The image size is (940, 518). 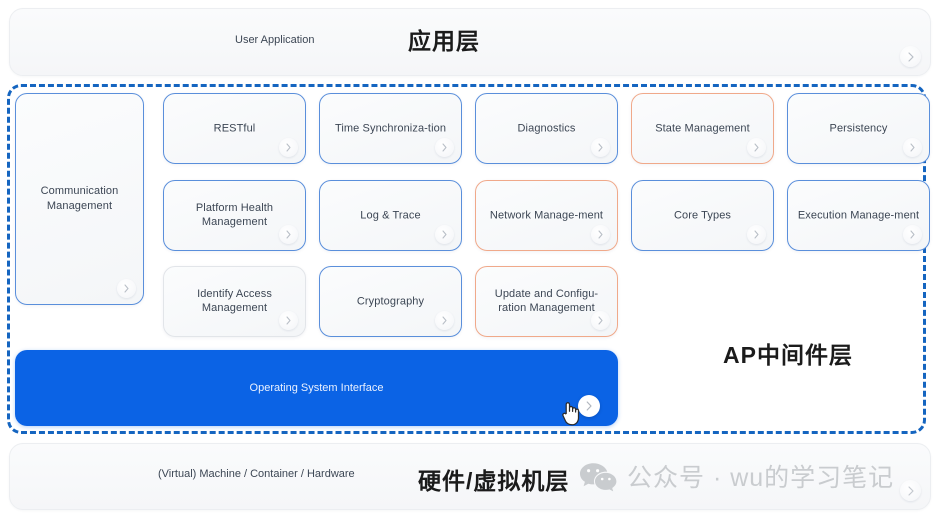 I want to click on card-communication-management: Communication Management, so click(x=79, y=199).